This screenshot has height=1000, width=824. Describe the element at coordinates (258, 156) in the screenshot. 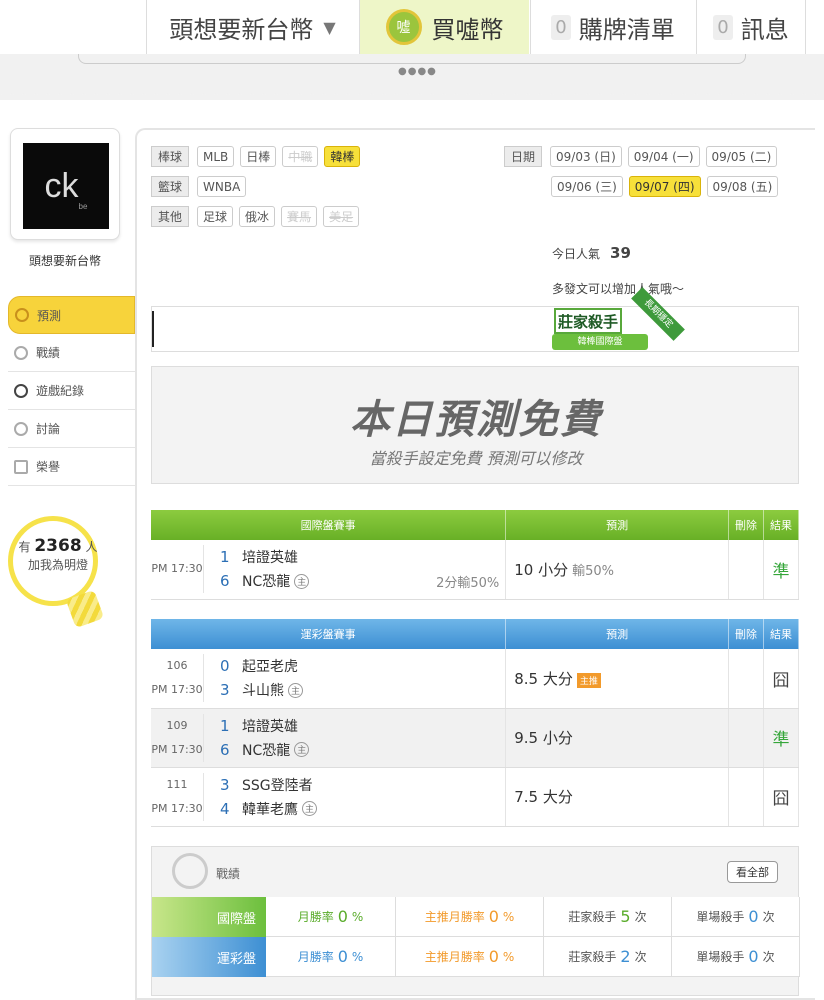

I see `filter-tag: 日棒` at that location.